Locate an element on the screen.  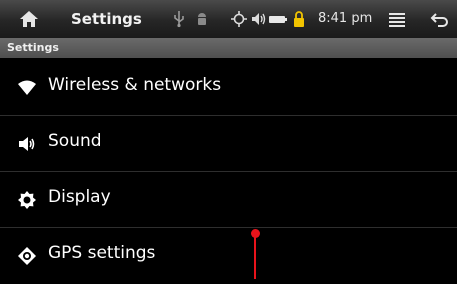
volume-icon is located at coordinates (259, 19).